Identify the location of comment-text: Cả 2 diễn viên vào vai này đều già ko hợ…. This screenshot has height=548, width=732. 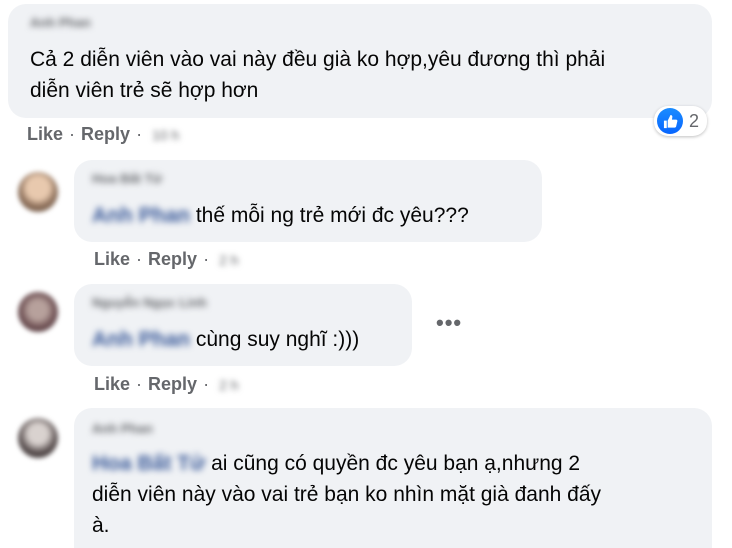
(317, 75).